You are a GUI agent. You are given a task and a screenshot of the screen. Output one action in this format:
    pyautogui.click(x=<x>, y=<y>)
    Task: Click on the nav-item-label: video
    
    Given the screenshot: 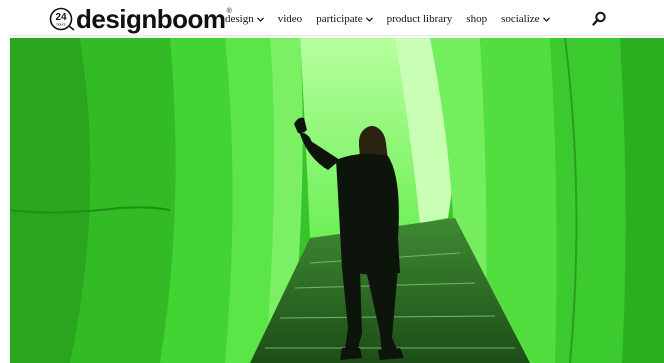 What is the action you would take?
    pyautogui.click(x=290, y=19)
    